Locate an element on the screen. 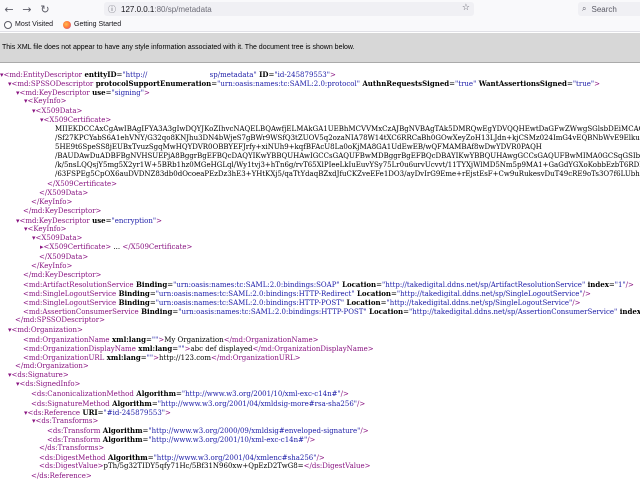  xml-token: </ds:DigestValue> is located at coordinates (337, 466).